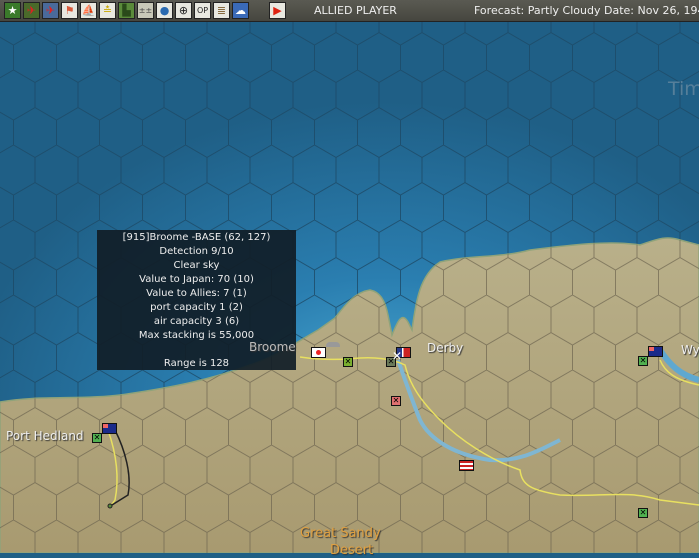 This screenshot has height=558, width=699. What do you see at coordinates (537, 10) in the screenshot?
I see `forecast-label: Forecast: Partly Cloudy` at bounding box center [537, 10].